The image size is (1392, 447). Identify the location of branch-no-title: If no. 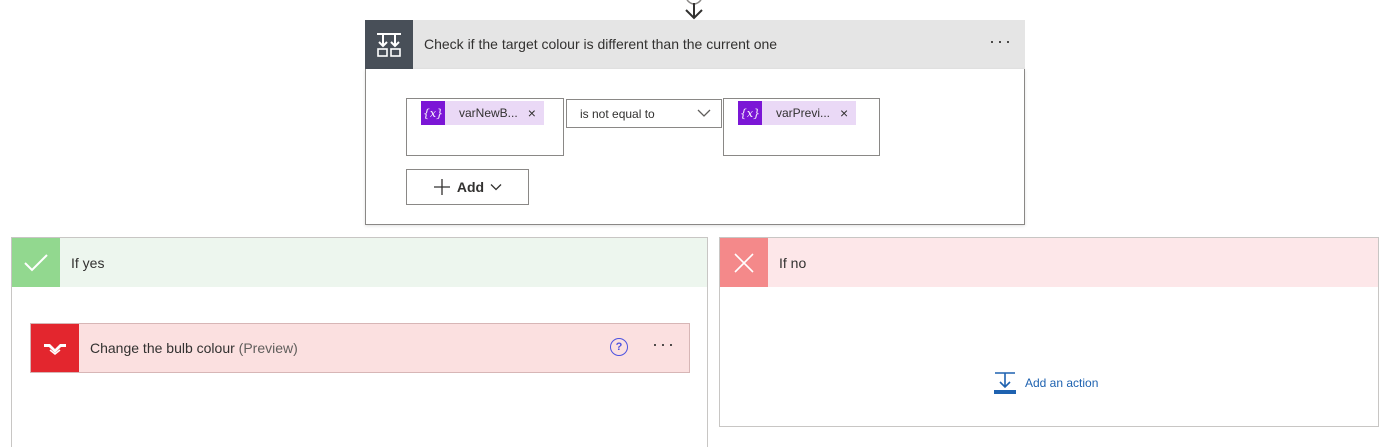
(793, 263).